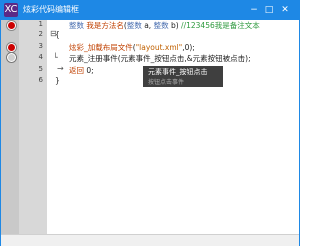 The image size is (320, 246). What do you see at coordinates (147, 25) in the screenshot?
I see `param: a,` at bounding box center [147, 25].